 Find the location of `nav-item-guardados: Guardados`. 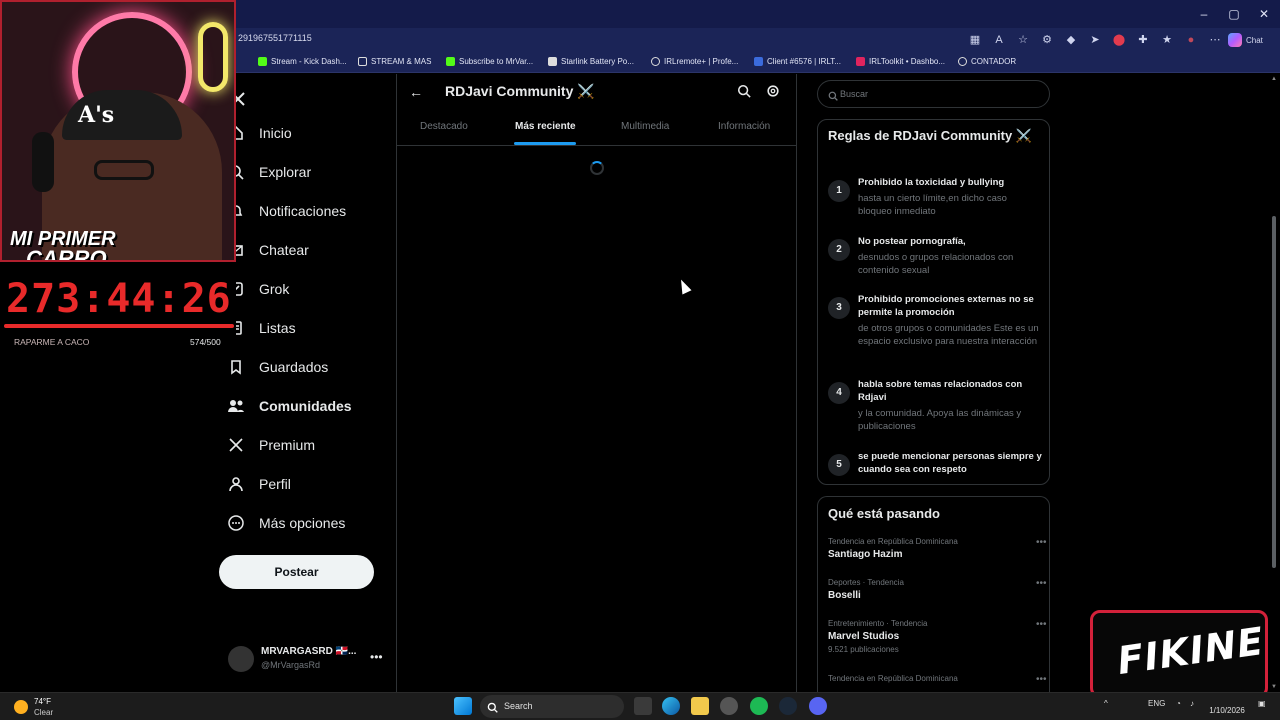

nav-item-guardados: Guardados is located at coordinates (277, 367).